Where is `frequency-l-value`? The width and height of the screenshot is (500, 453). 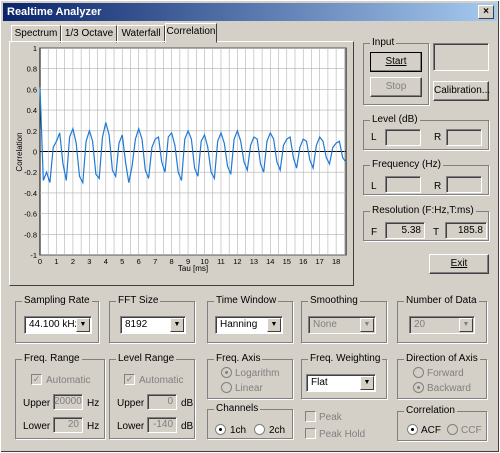
frequency-l-value is located at coordinates (403, 184).